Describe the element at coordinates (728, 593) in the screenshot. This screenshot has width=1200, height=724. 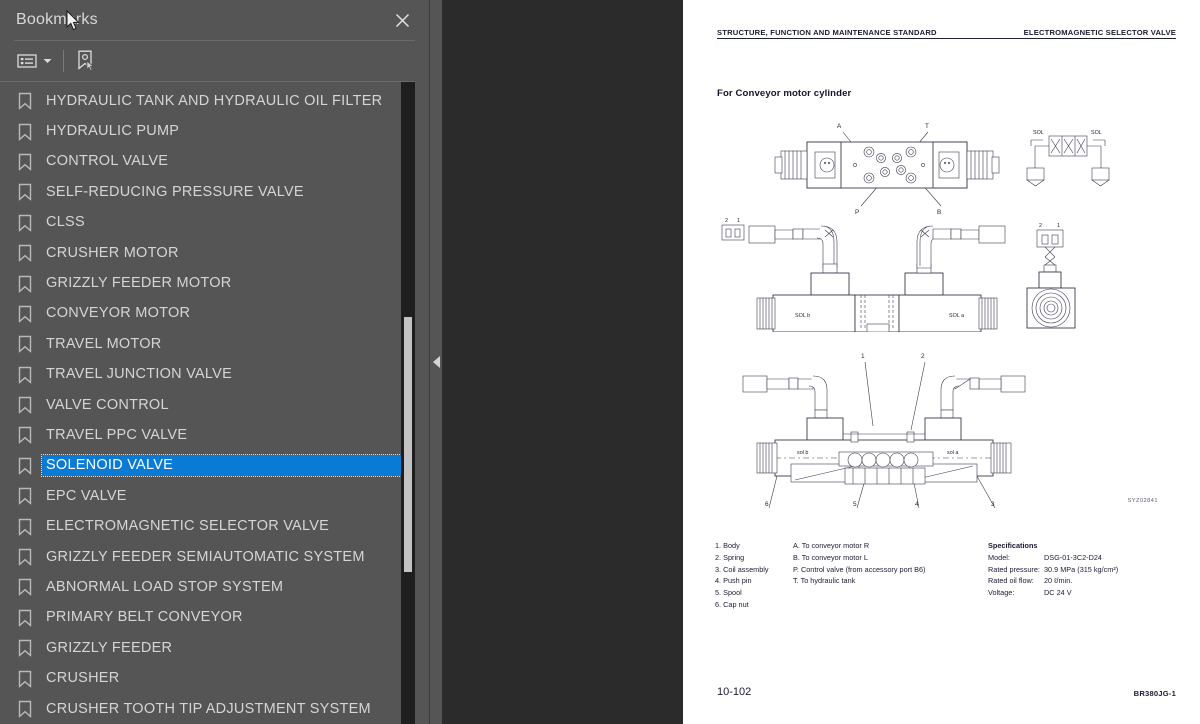
I see `legend-part-item: 5. Spool` at that location.